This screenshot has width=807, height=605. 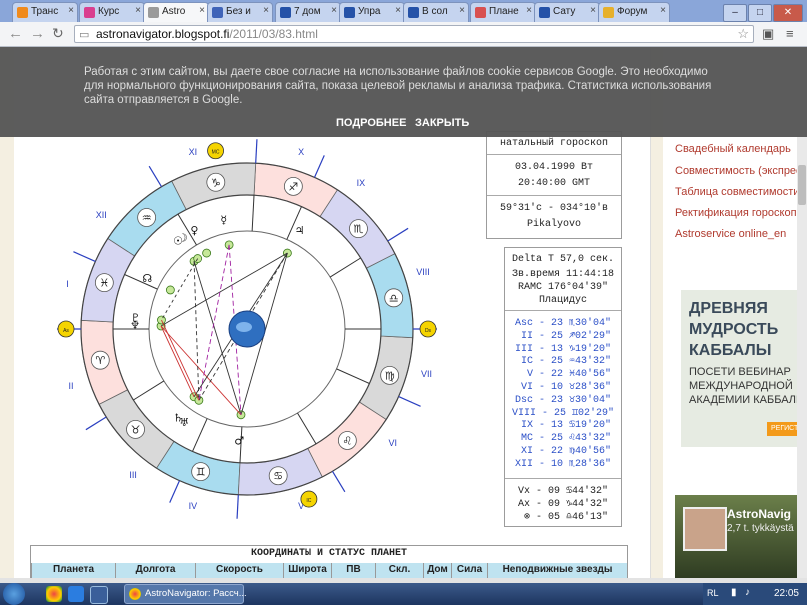 What do you see at coordinates (563, 517) in the screenshot?
I see `chart-point: ⊗ - 05 ♎46'13"` at bounding box center [563, 517].